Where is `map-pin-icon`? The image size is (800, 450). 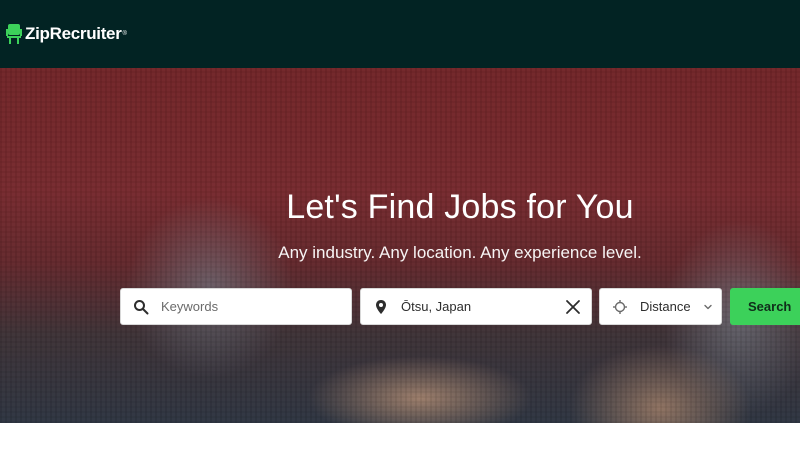 map-pin-icon is located at coordinates (381, 306).